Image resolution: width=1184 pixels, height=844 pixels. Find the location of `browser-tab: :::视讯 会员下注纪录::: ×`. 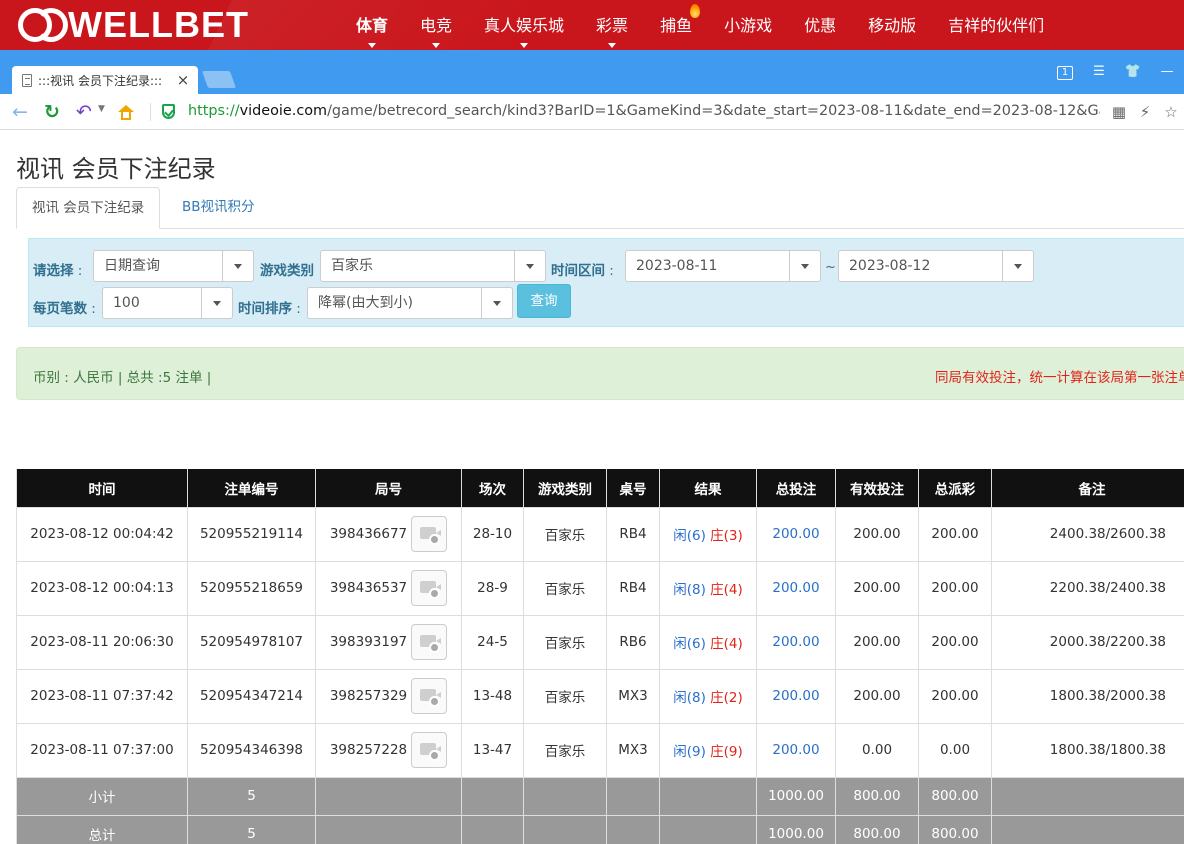

browser-tab: :::视讯 会员下注纪录::: × is located at coordinates (105, 80).